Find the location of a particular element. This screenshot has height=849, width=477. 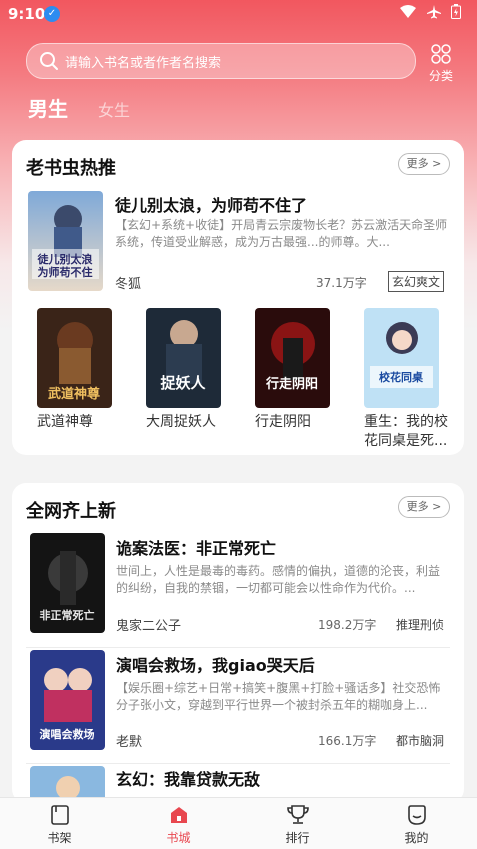

book-author: 老默 is located at coordinates (129, 742).